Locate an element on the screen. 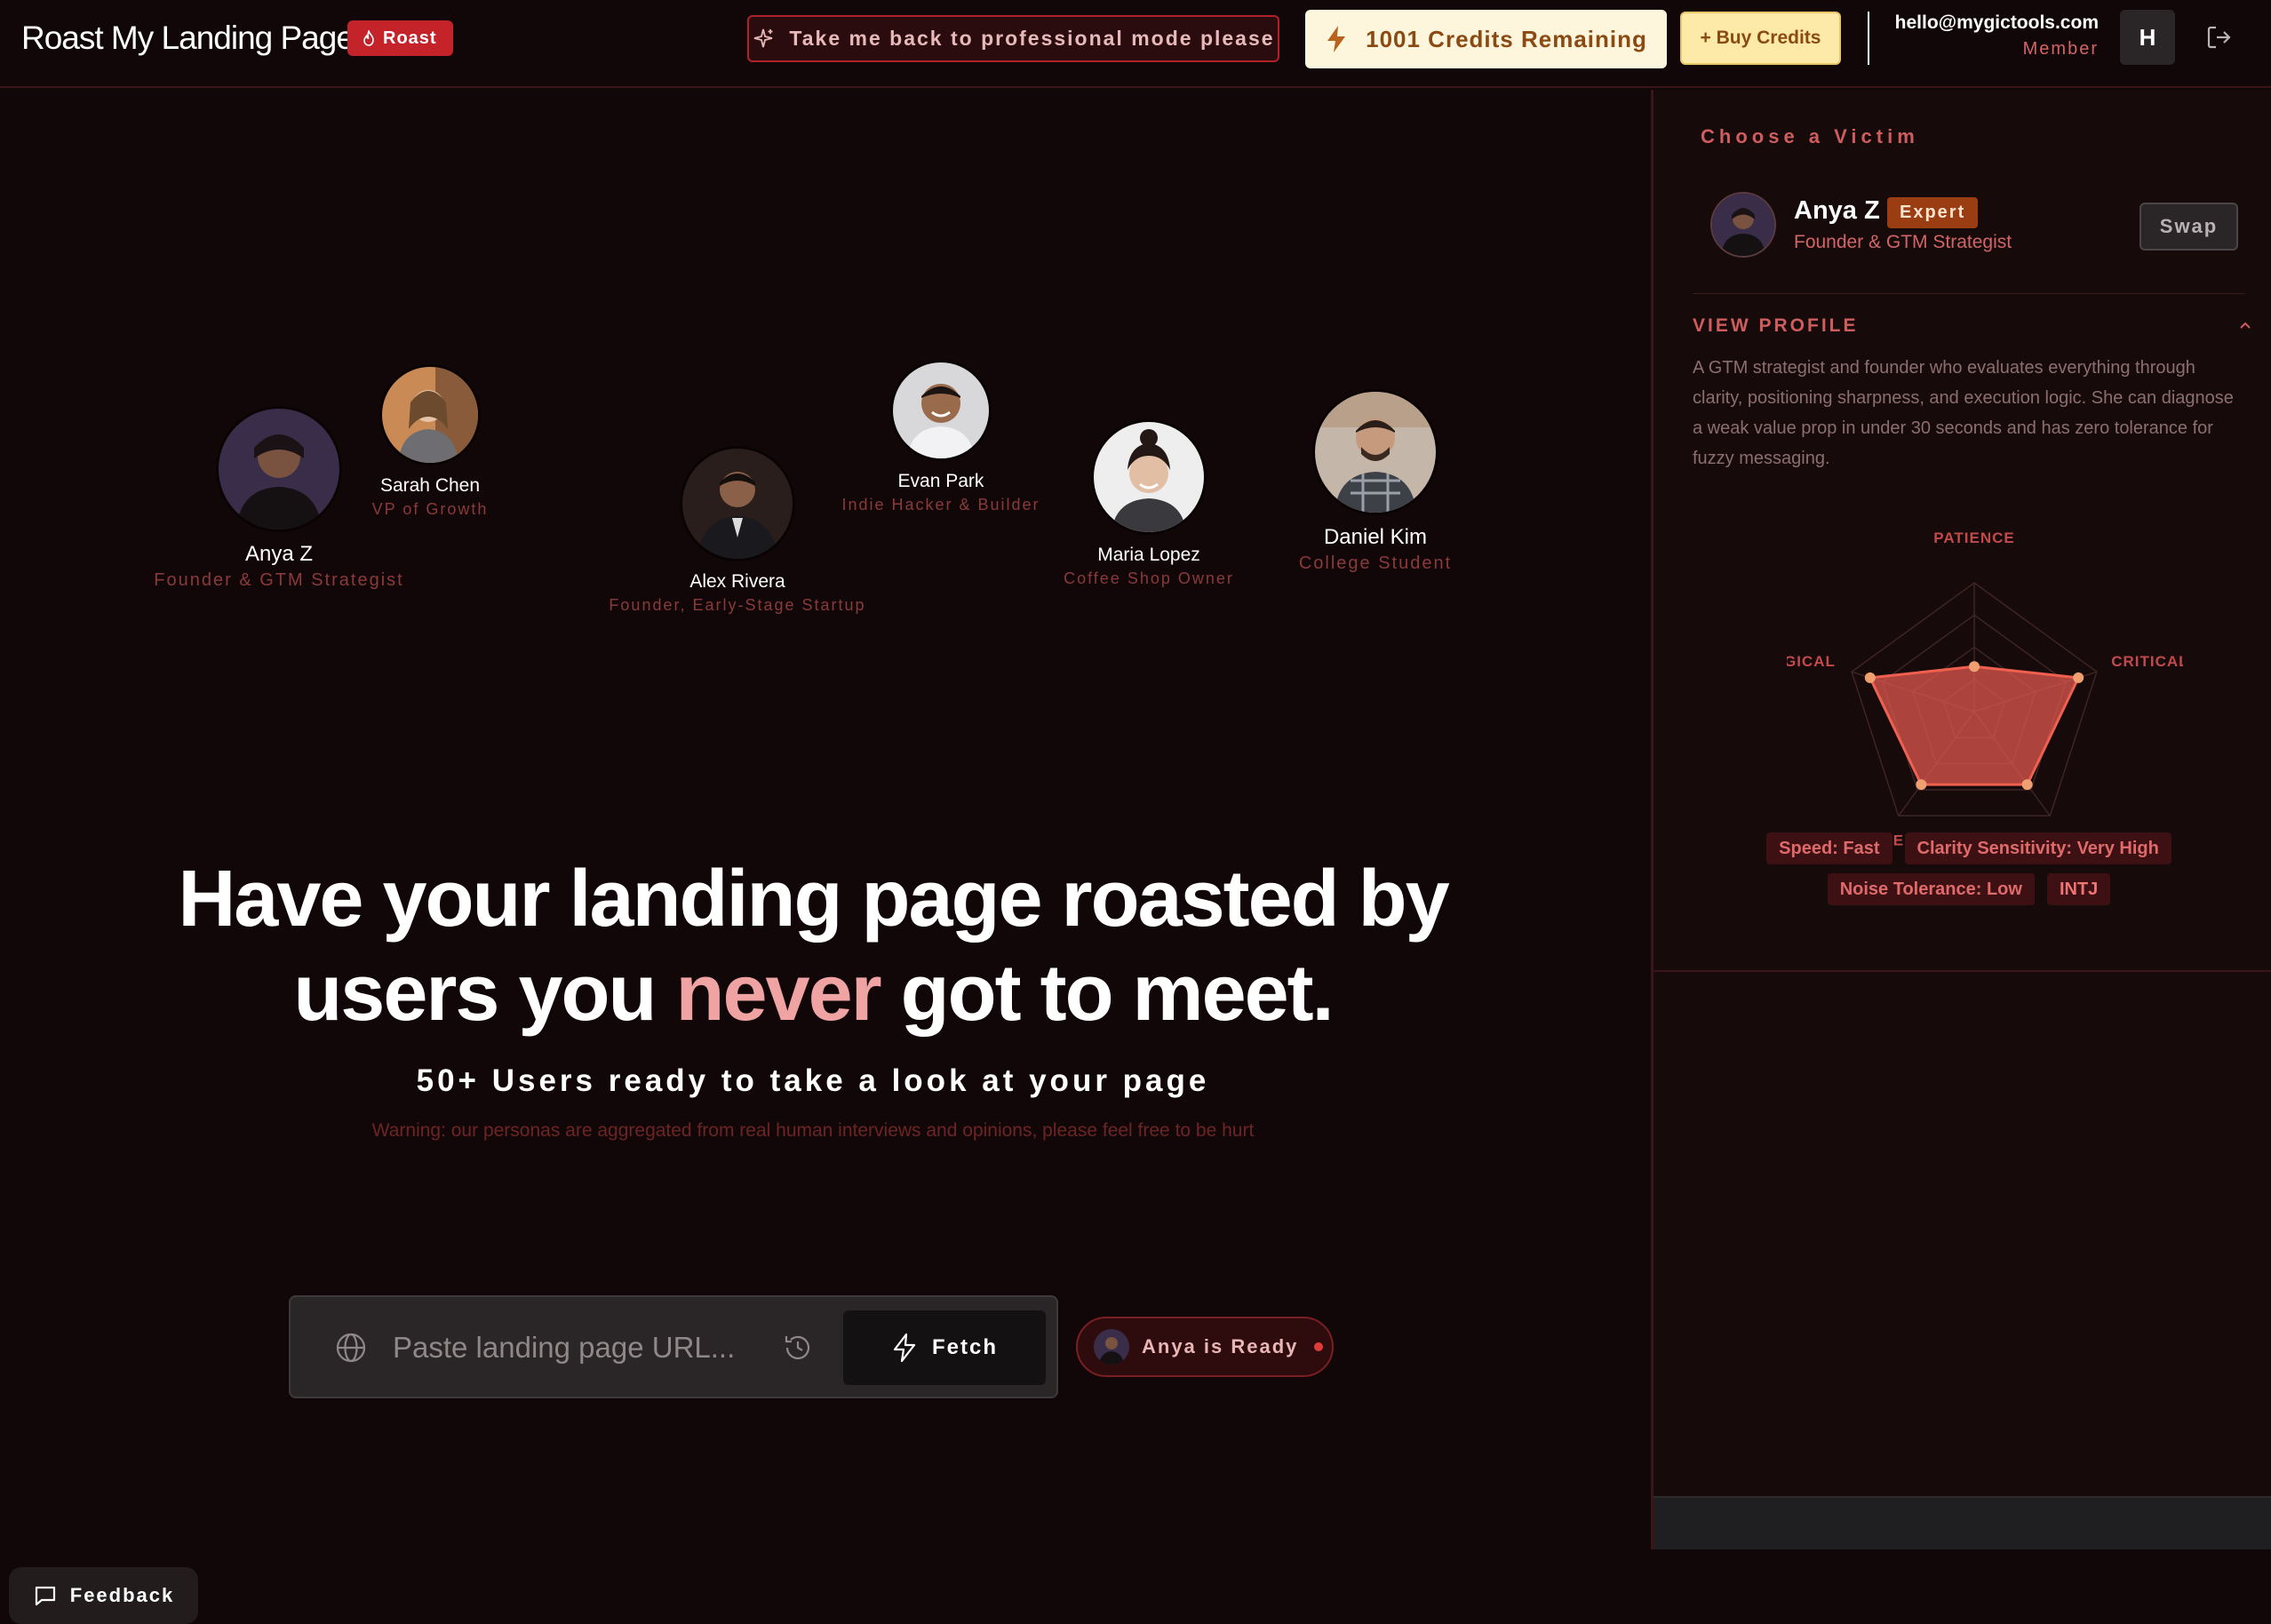 This screenshot has height=1624, width=2271. persona-daniel: Daniel Kim College Student is located at coordinates (1375, 483).